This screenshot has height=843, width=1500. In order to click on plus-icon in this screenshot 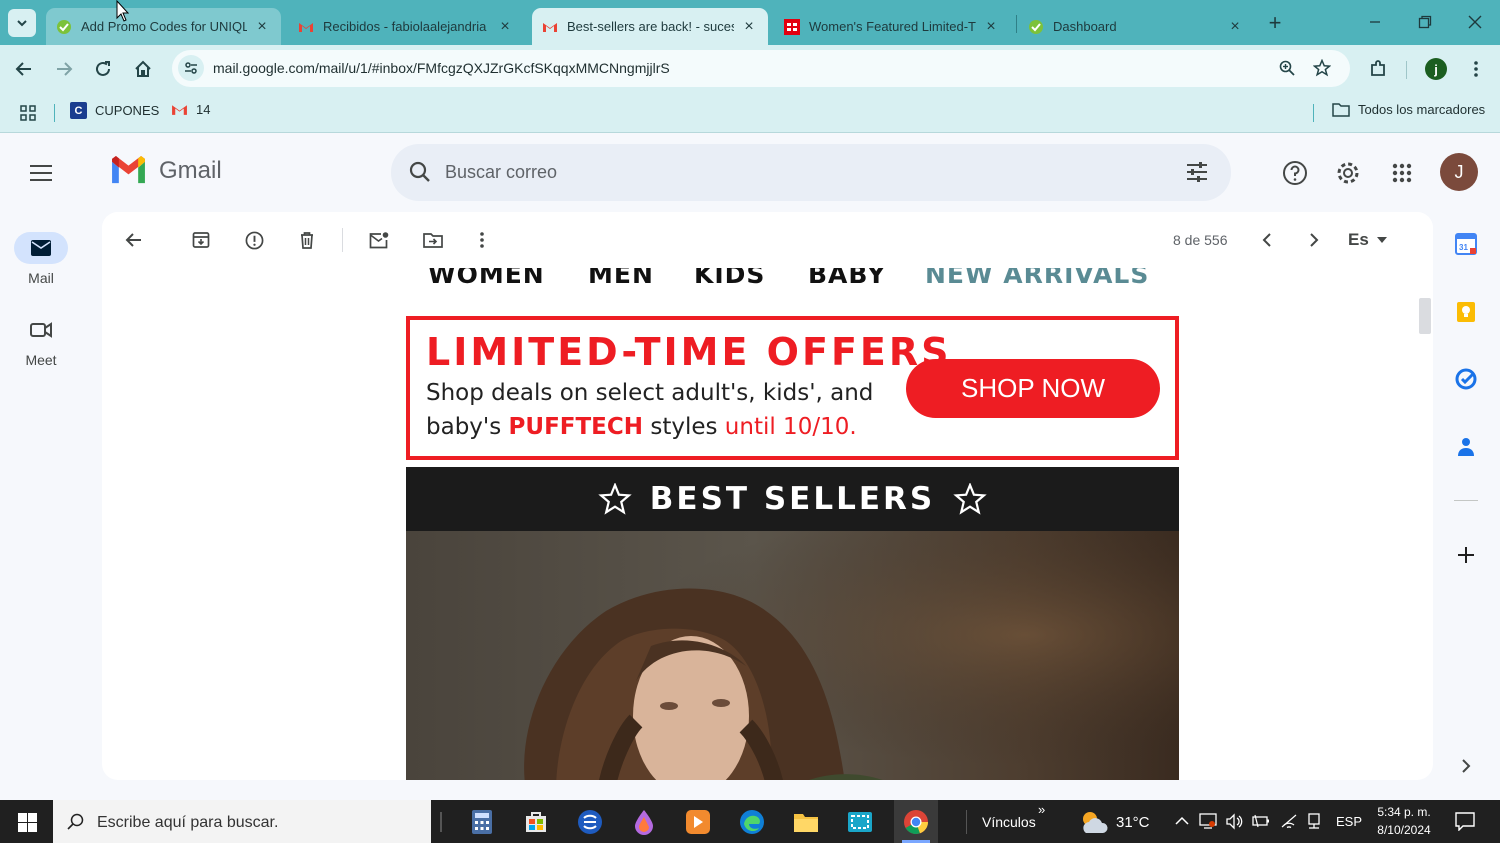, I will do `click(1466, 555)`.